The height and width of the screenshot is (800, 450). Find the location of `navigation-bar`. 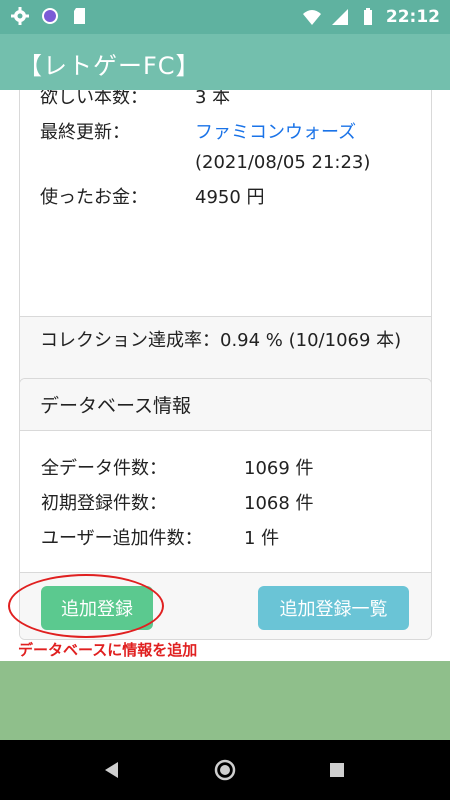

navigation-bar is located at coordinates (225, 770).